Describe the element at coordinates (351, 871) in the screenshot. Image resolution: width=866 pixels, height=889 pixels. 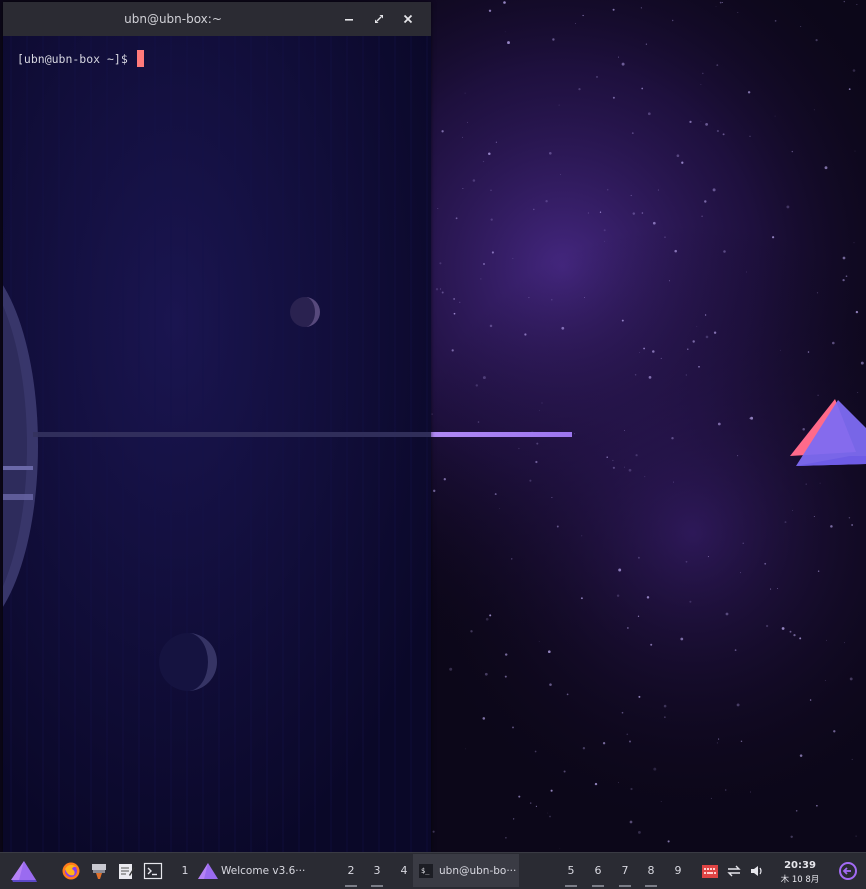
I see `workspace-2: 2` at that location.